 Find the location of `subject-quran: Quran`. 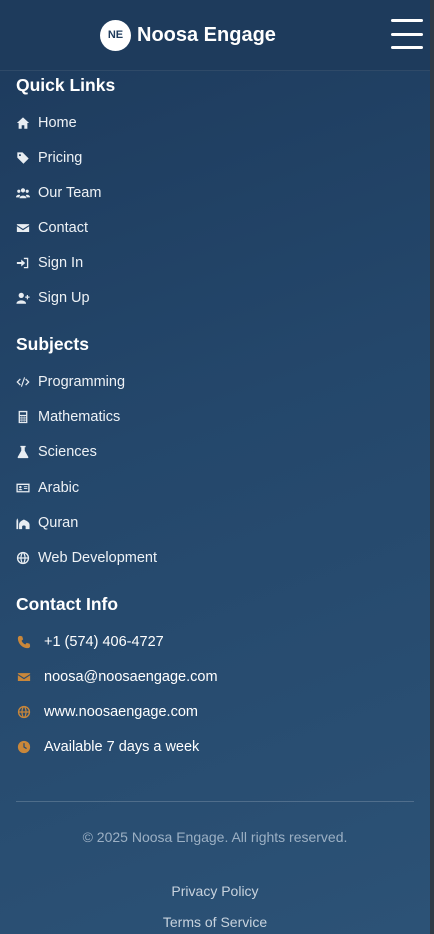

subject-quran: Quran is located at coordinates (47, 523).